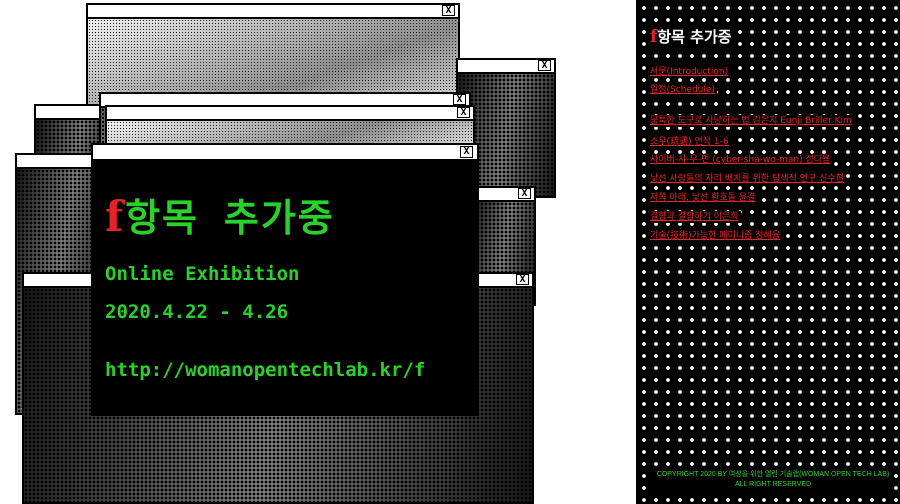 Image resolution: width=900 pixels, height=504 pixels. Describe the element at coordinates (747, 179) in the screenshot. I see `menu-item-artwork: 낯선 사람들의 자리 배치를 위한 탐색적 연구 신수현` at that location.